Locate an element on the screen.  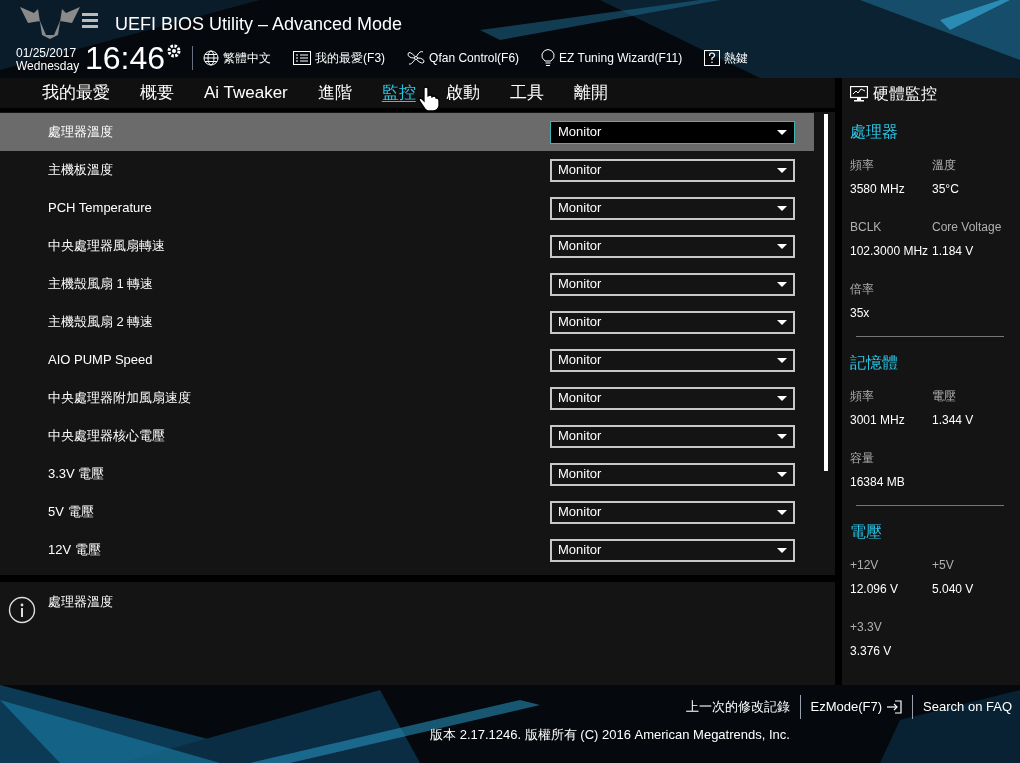
menu-tab: 我的最愛 is located at coordinates (76, 93).